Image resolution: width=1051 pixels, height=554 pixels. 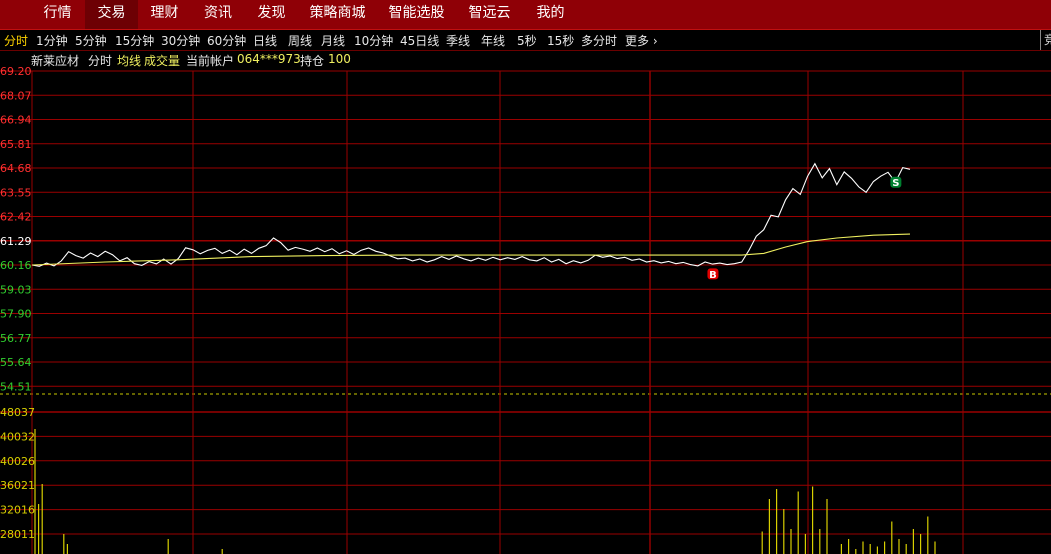 What do you see at coordinates (16, 71) in the screenshot?
I see `price-tick-label: 69.20` at bounding box center [16, 71].